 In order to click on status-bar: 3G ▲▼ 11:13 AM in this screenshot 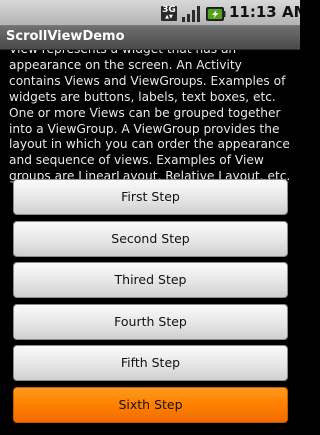, I will do `click(150, 13)`.